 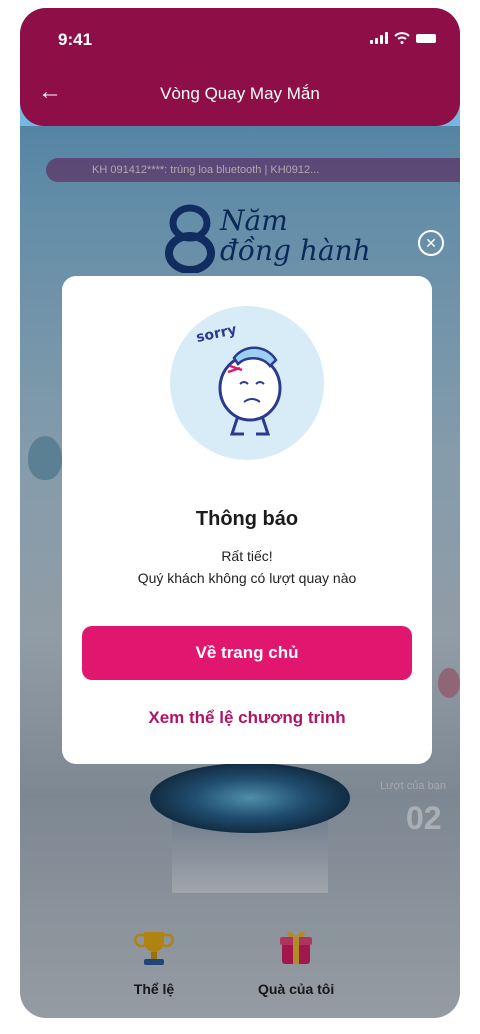 What do you see at coordinates (75, 39) in the screenshot?
I see `status-time: 9:41` at bounding box center [75, 39].